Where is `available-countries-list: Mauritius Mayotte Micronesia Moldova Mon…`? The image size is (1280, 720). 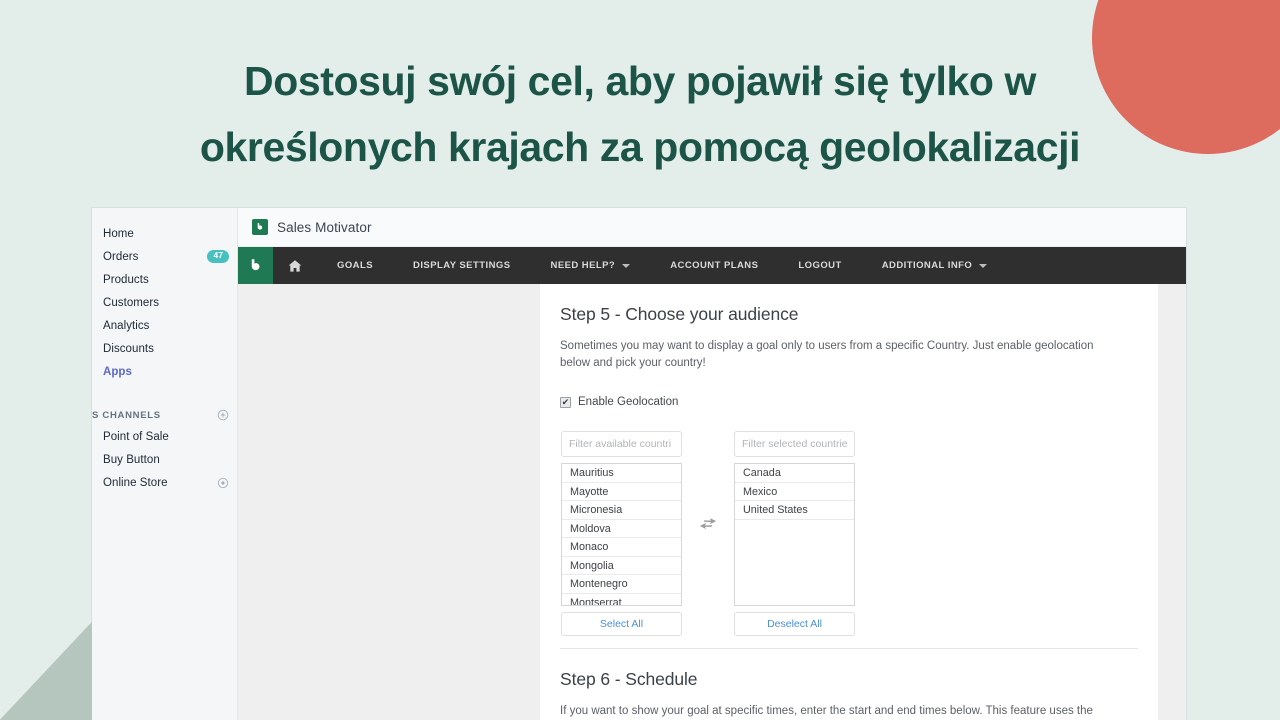
available-countries-list: Mauritius Mayotte Micronesia Moldova Mon… is located at coordinates (621, 534).